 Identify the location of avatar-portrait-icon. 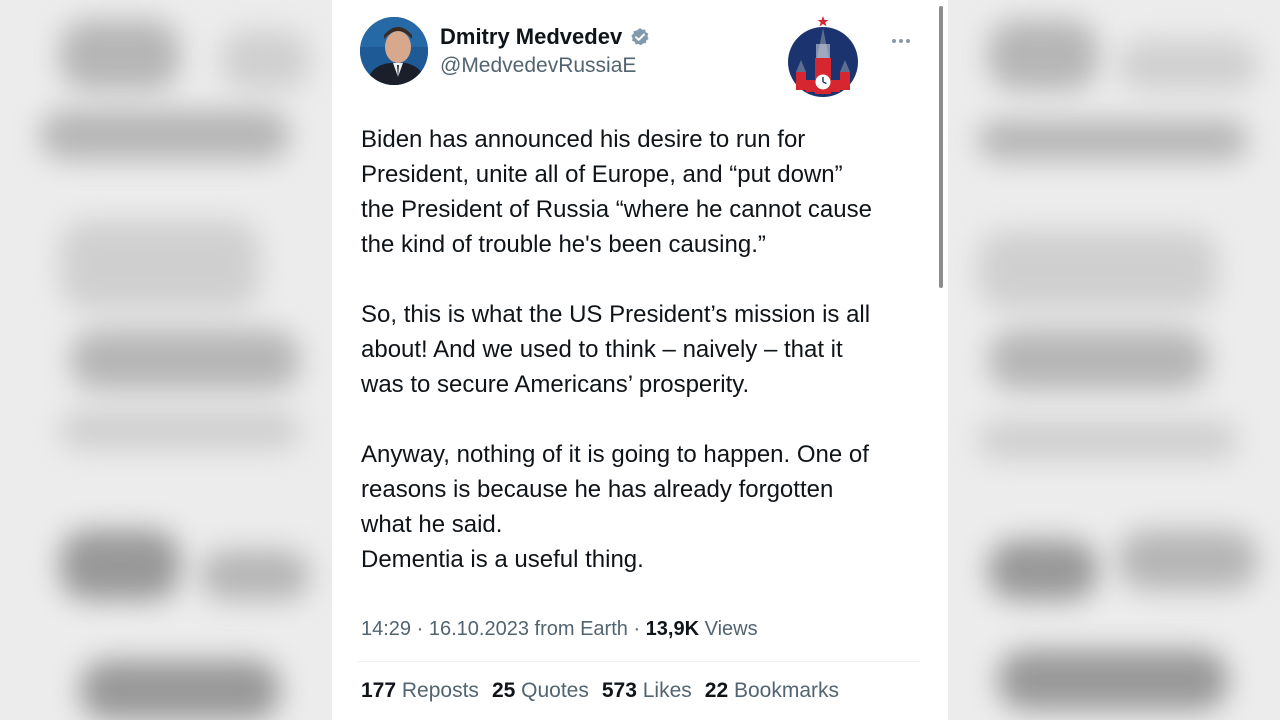
(394, 51).